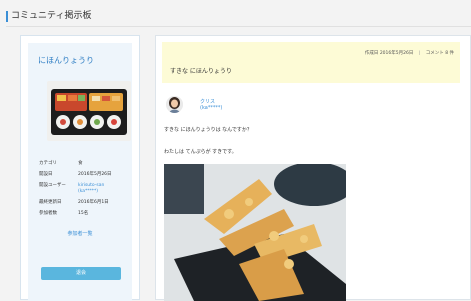 This screenshot has height=301, width=471. What do you see at coordinates (238, 26) in the screenshot?
I see `header-divider` at bounding box center [238, 26].